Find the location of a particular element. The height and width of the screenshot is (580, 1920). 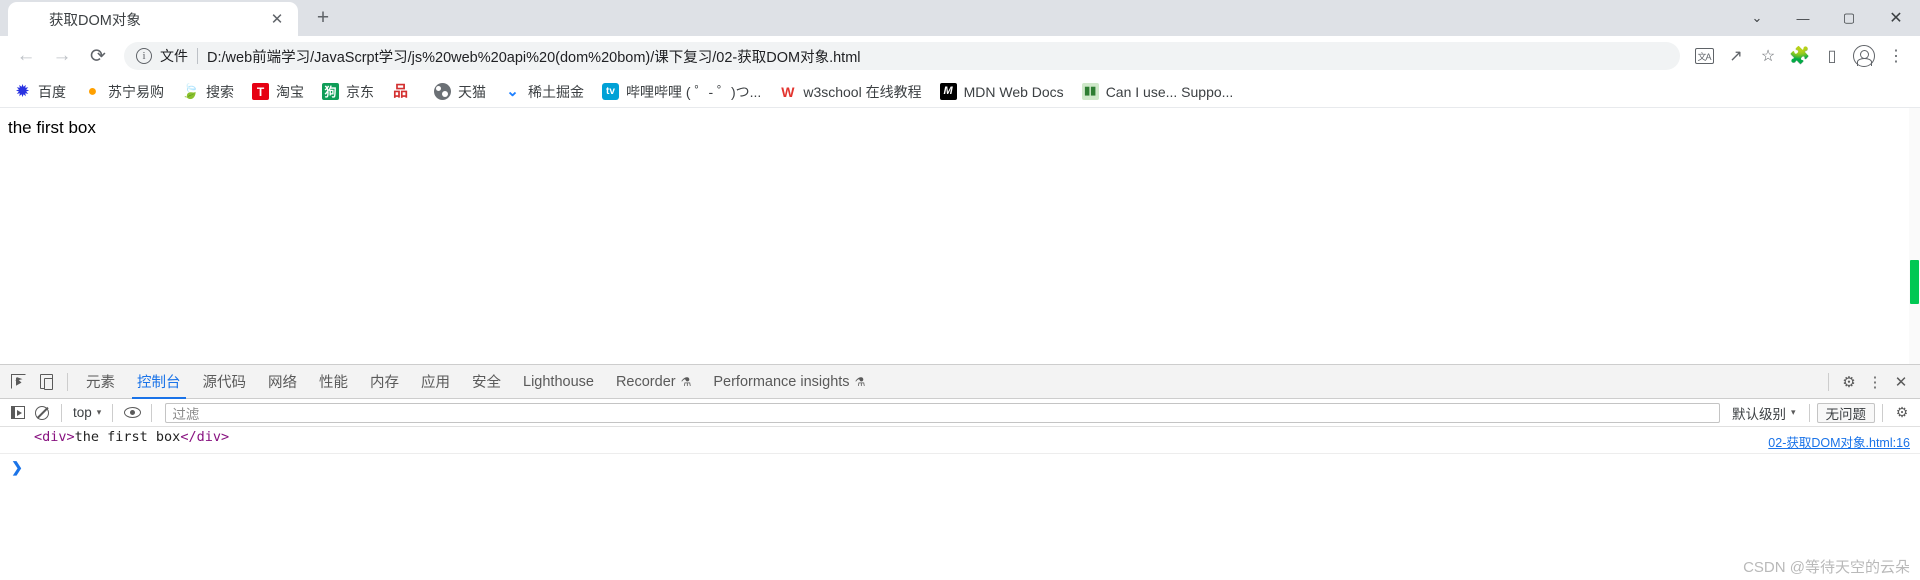

maximize-button: ▢ is located at coordinates (1849, 18).